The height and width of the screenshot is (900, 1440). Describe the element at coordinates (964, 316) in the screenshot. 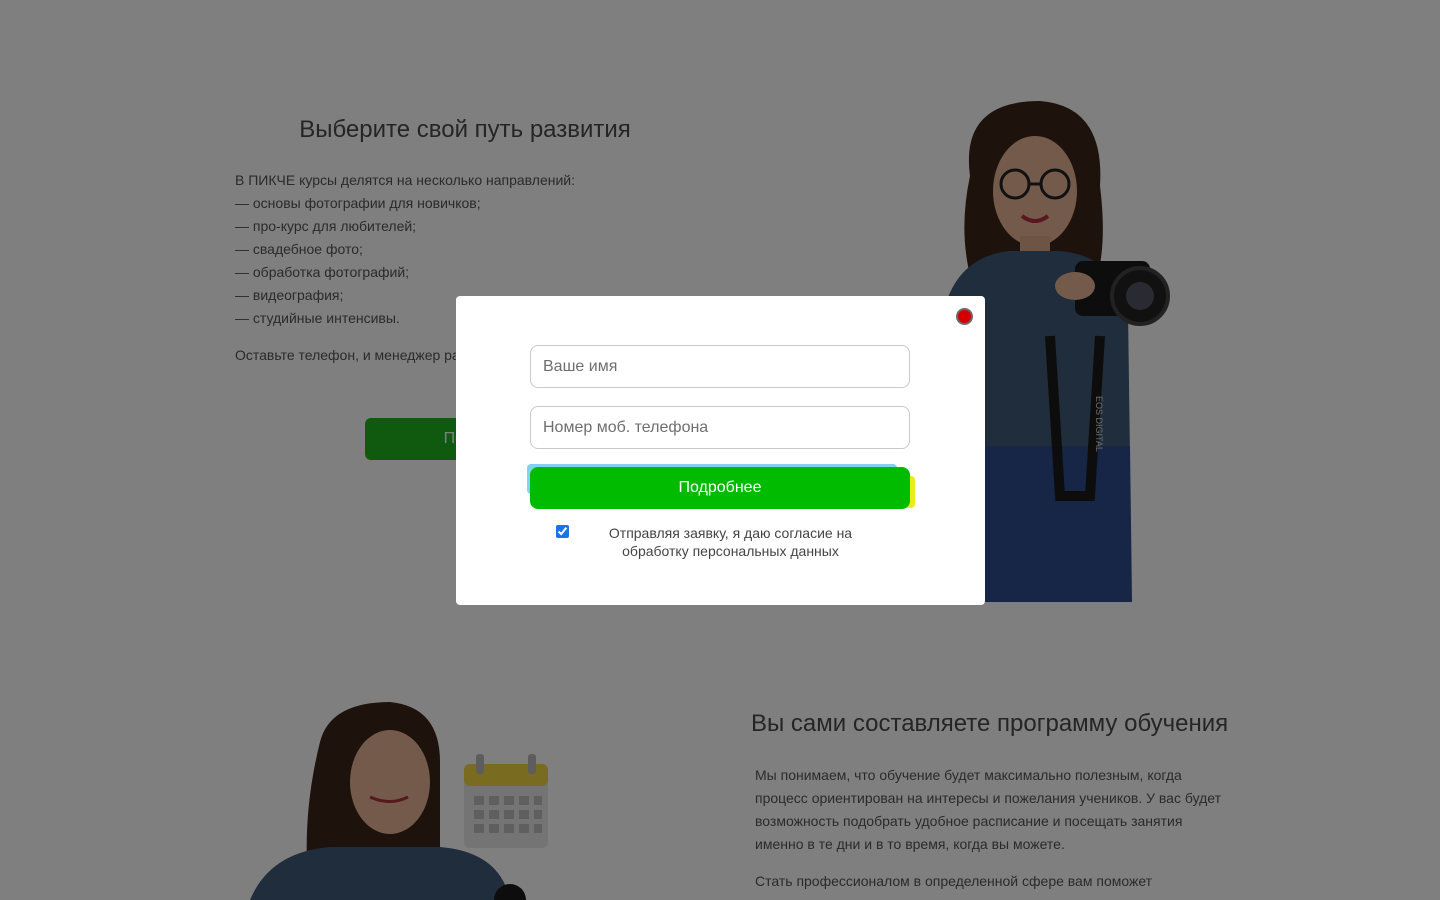

I see `close-icon` at that location.